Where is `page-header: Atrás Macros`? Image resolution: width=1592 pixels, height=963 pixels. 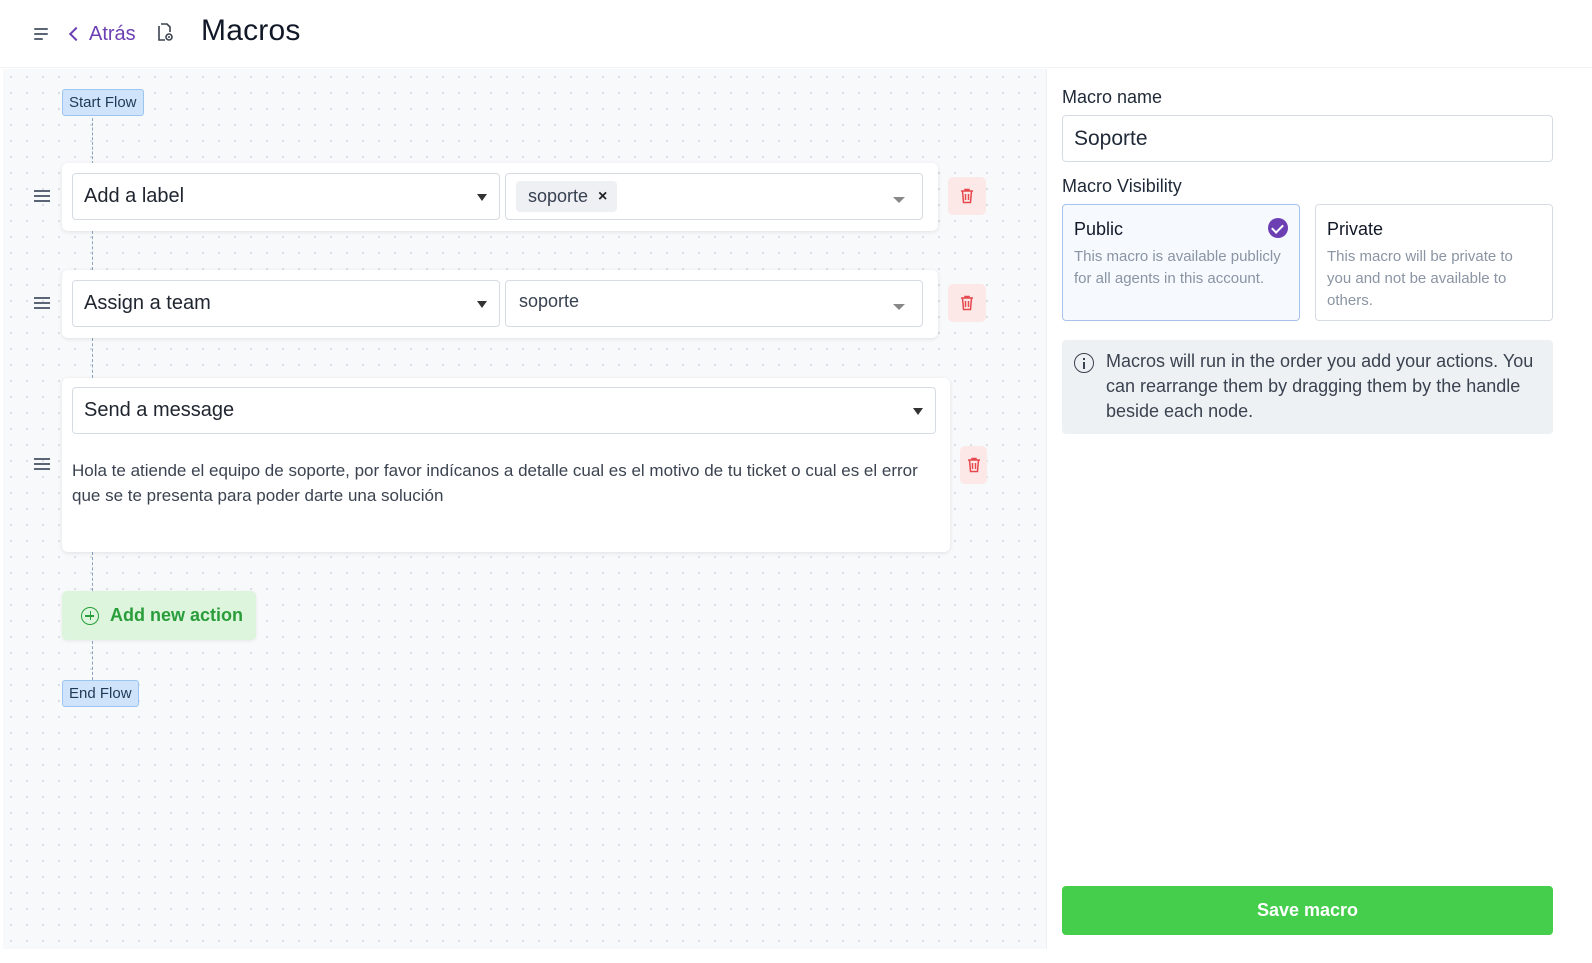 page-header: Atrás Macros is located at coordinates (796, 34).